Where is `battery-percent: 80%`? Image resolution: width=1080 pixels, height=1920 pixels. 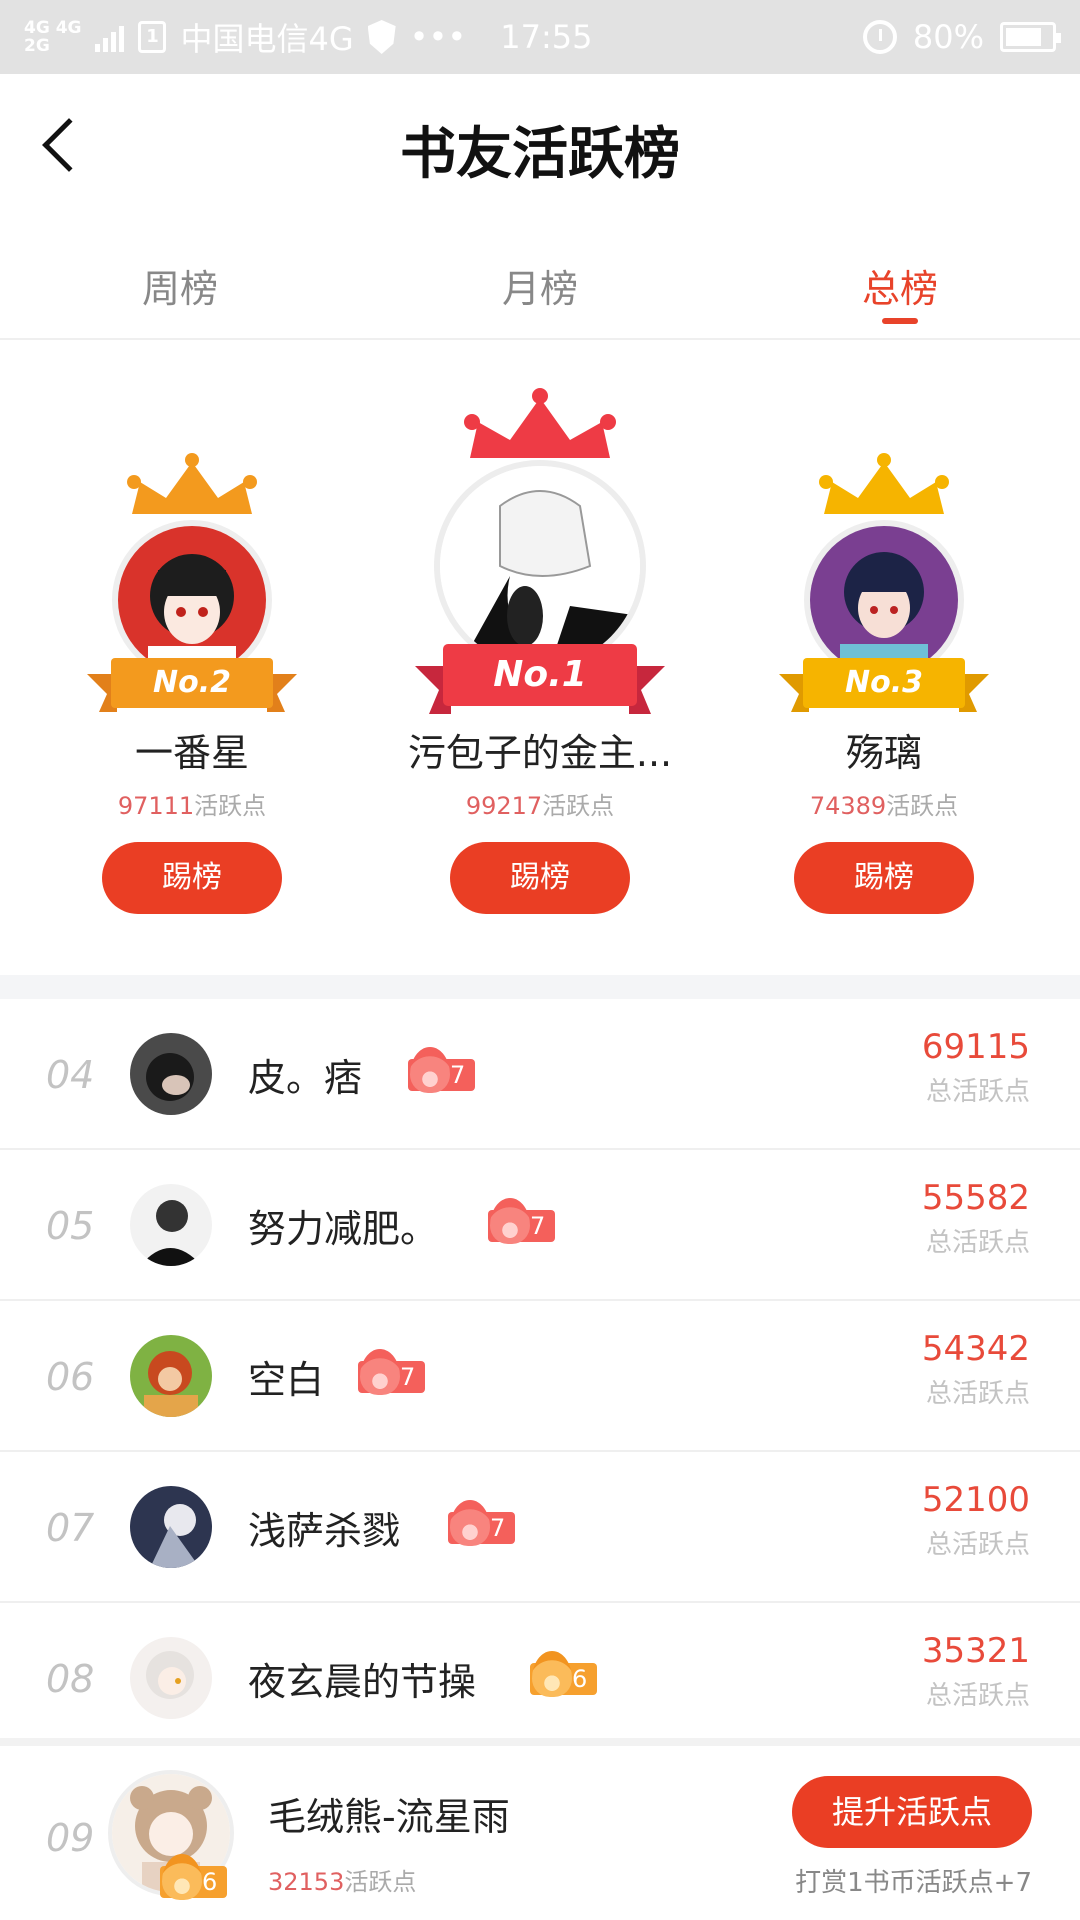 battery-percent: 80% is located at coordinates (948, 37).